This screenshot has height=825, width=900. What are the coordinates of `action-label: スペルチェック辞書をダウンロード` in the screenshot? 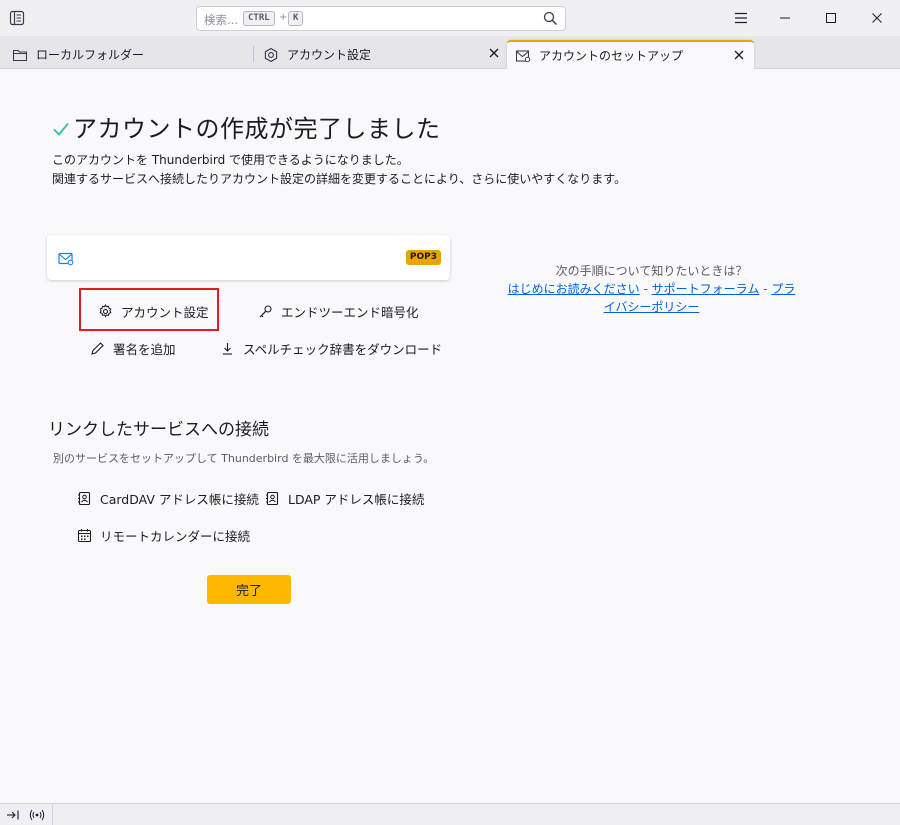 It's located at (343, 349).